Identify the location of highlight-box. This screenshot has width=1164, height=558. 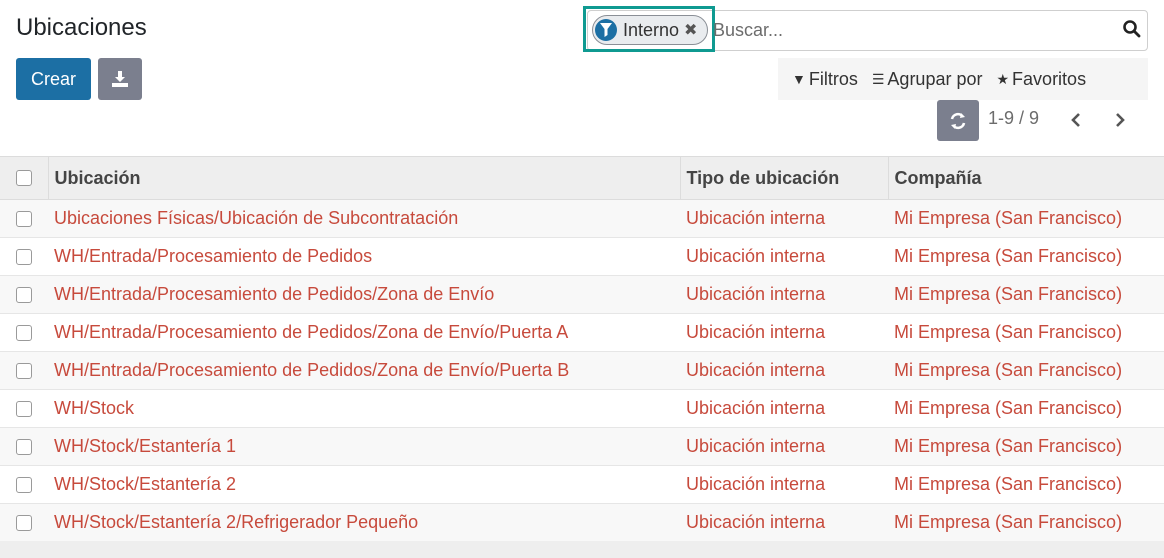
(649, 29).